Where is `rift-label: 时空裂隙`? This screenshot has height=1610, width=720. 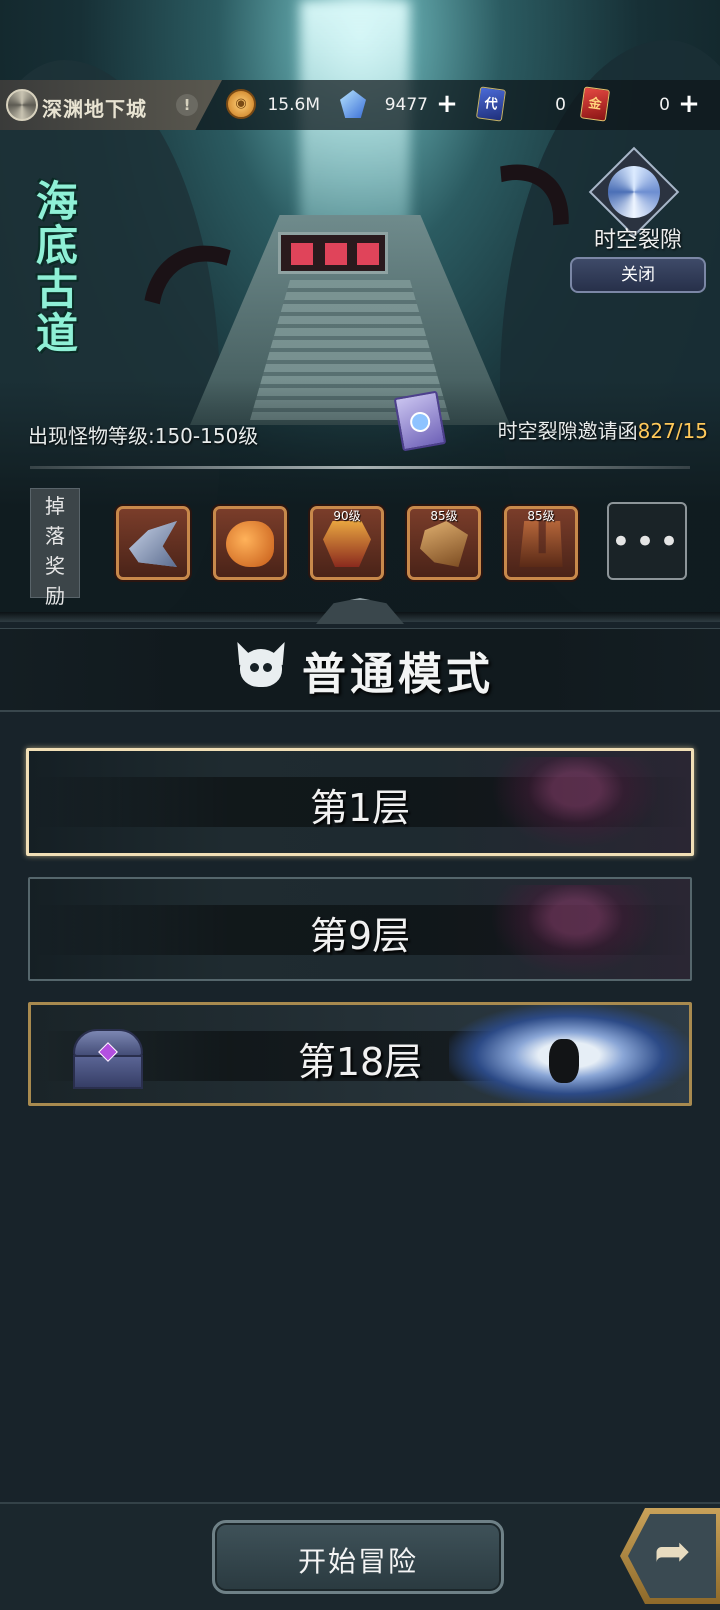
rift-label: 时空裂隙 is located at coordinates (637, 240).